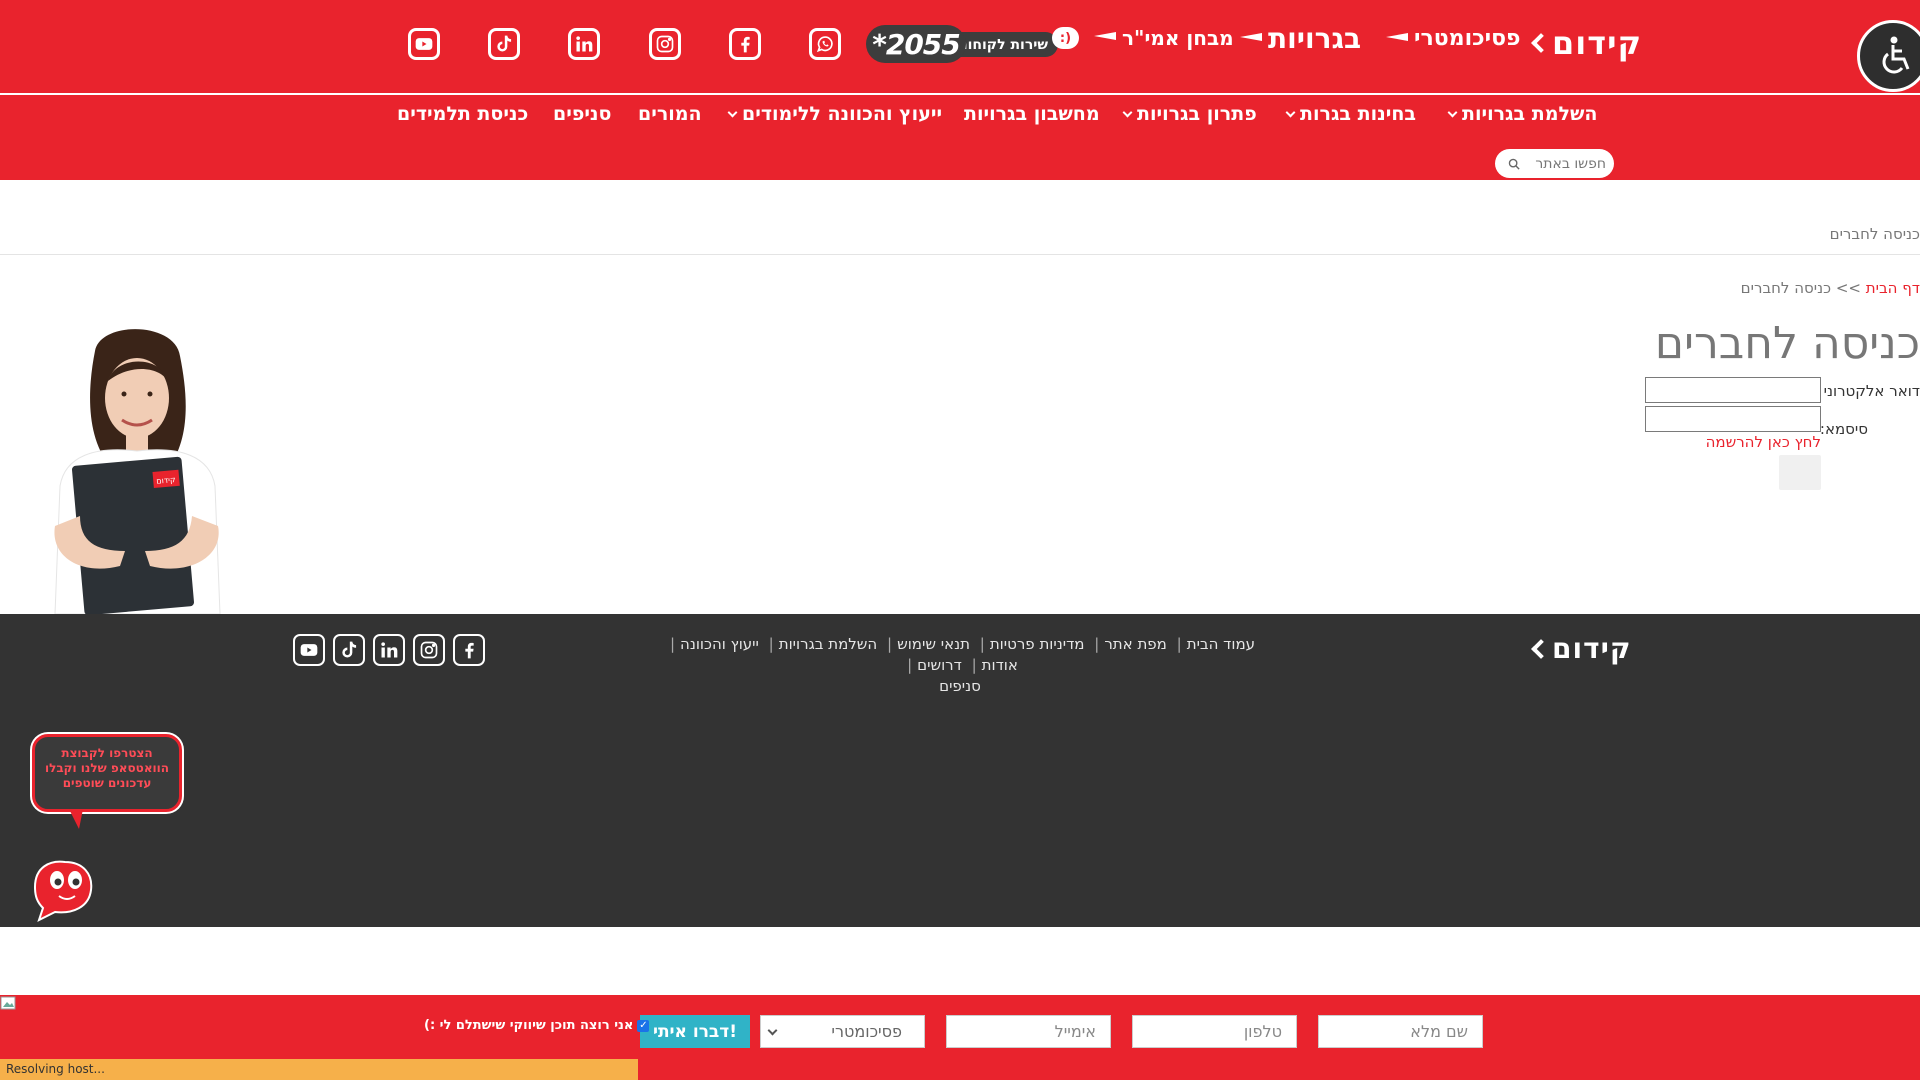 The height and width of the screenshot is (1080, 1920). Describe the element at coordinates (1135, 644) in the screenshot. I see `footer-link-sitemap: מפת אתר` at that location.